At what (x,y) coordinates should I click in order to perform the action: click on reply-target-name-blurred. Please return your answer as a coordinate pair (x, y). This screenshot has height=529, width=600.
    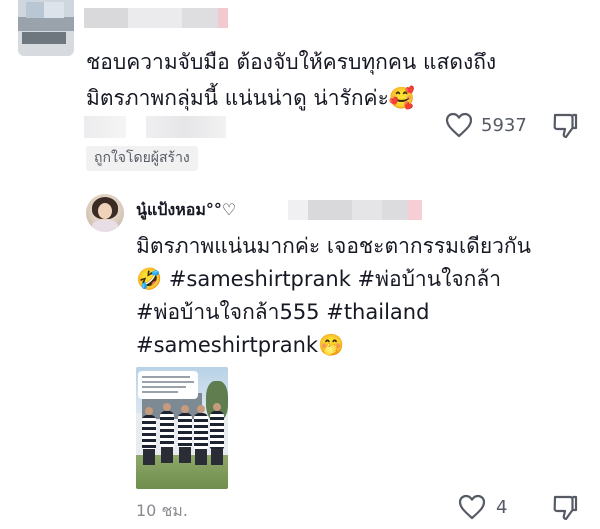
    Looking at the image, I should click on (355, 210).